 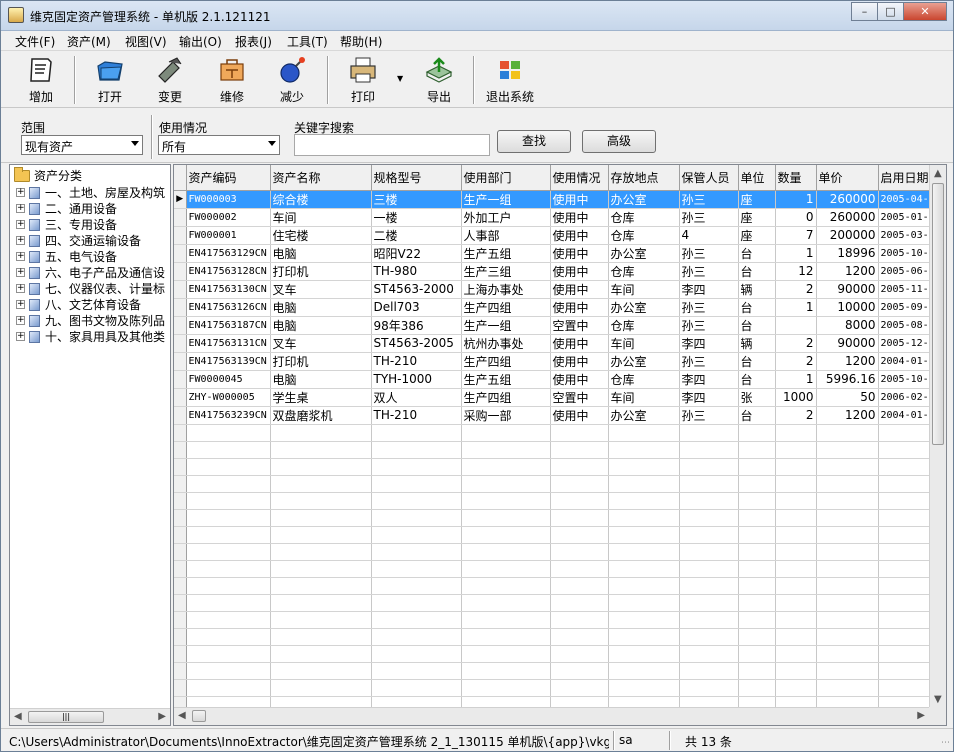 I want to click on tree-item: + 五、电气设备, so click(x=66, y=256).